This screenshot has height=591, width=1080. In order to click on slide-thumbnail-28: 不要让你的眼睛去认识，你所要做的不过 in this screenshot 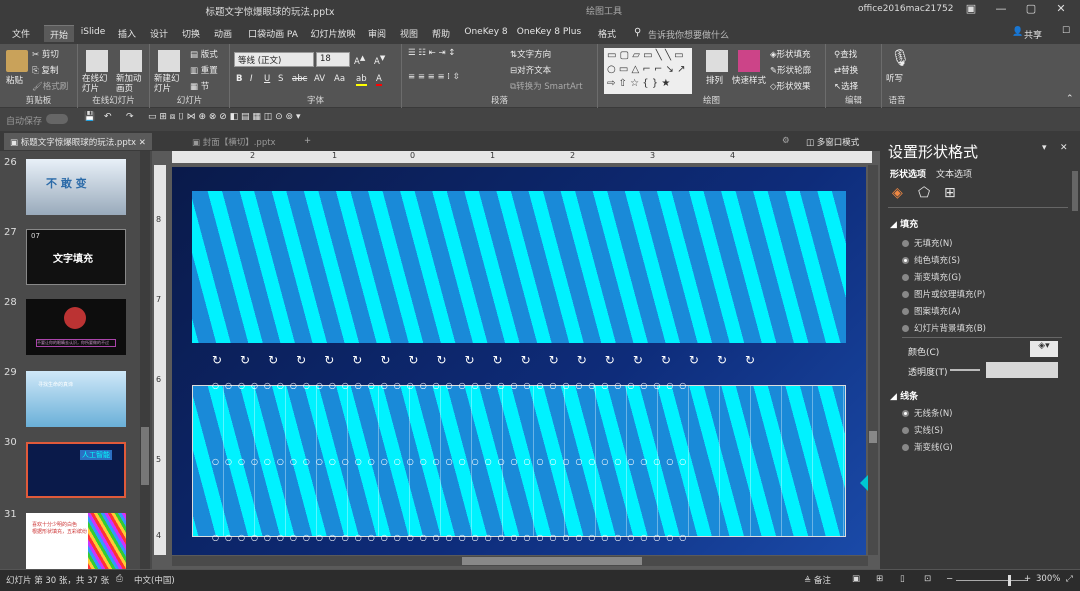, I will do `click(76, 327)`.